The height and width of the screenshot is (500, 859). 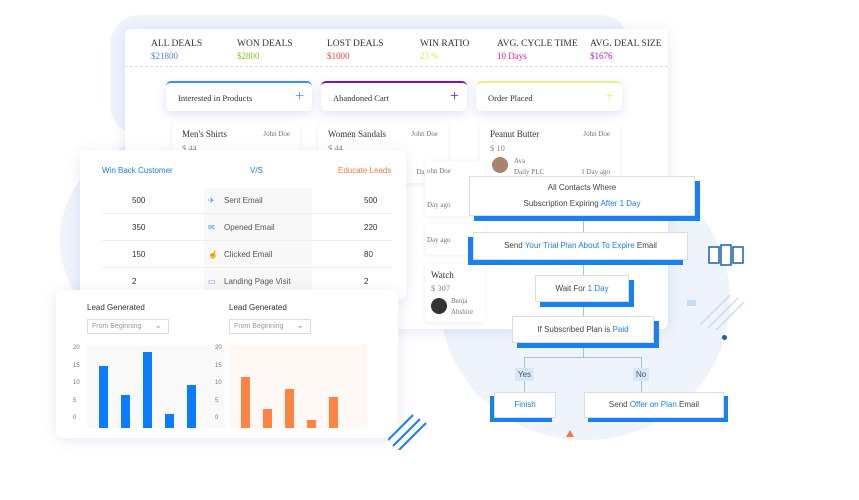 What do you see at coordinates (575, 329) in the screenshot?
I see `step-text: If Subscribed Plan is` at bounding box center [575, 329].